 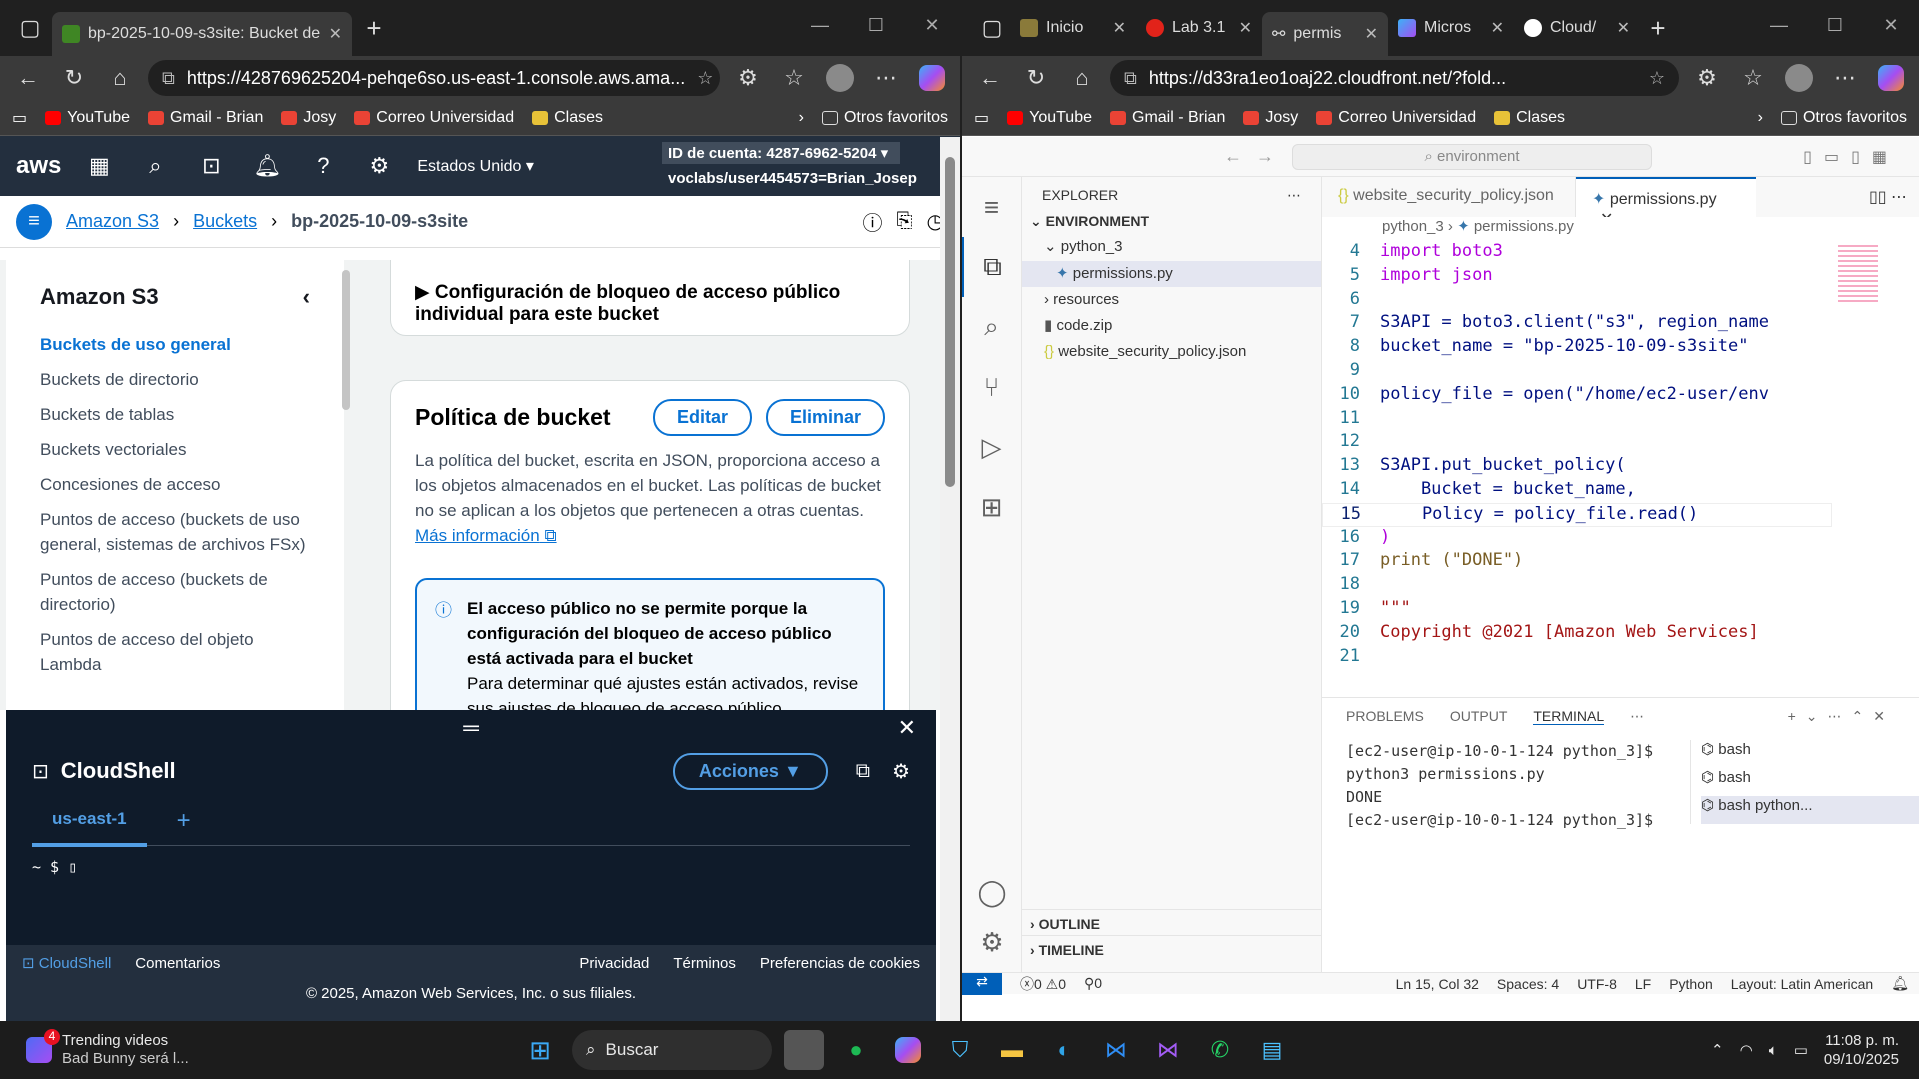 What do you see at coordinates (1171, 300) in the screenshot?
I see `folder-resources: › resources` at bounding box center [1171, 300].